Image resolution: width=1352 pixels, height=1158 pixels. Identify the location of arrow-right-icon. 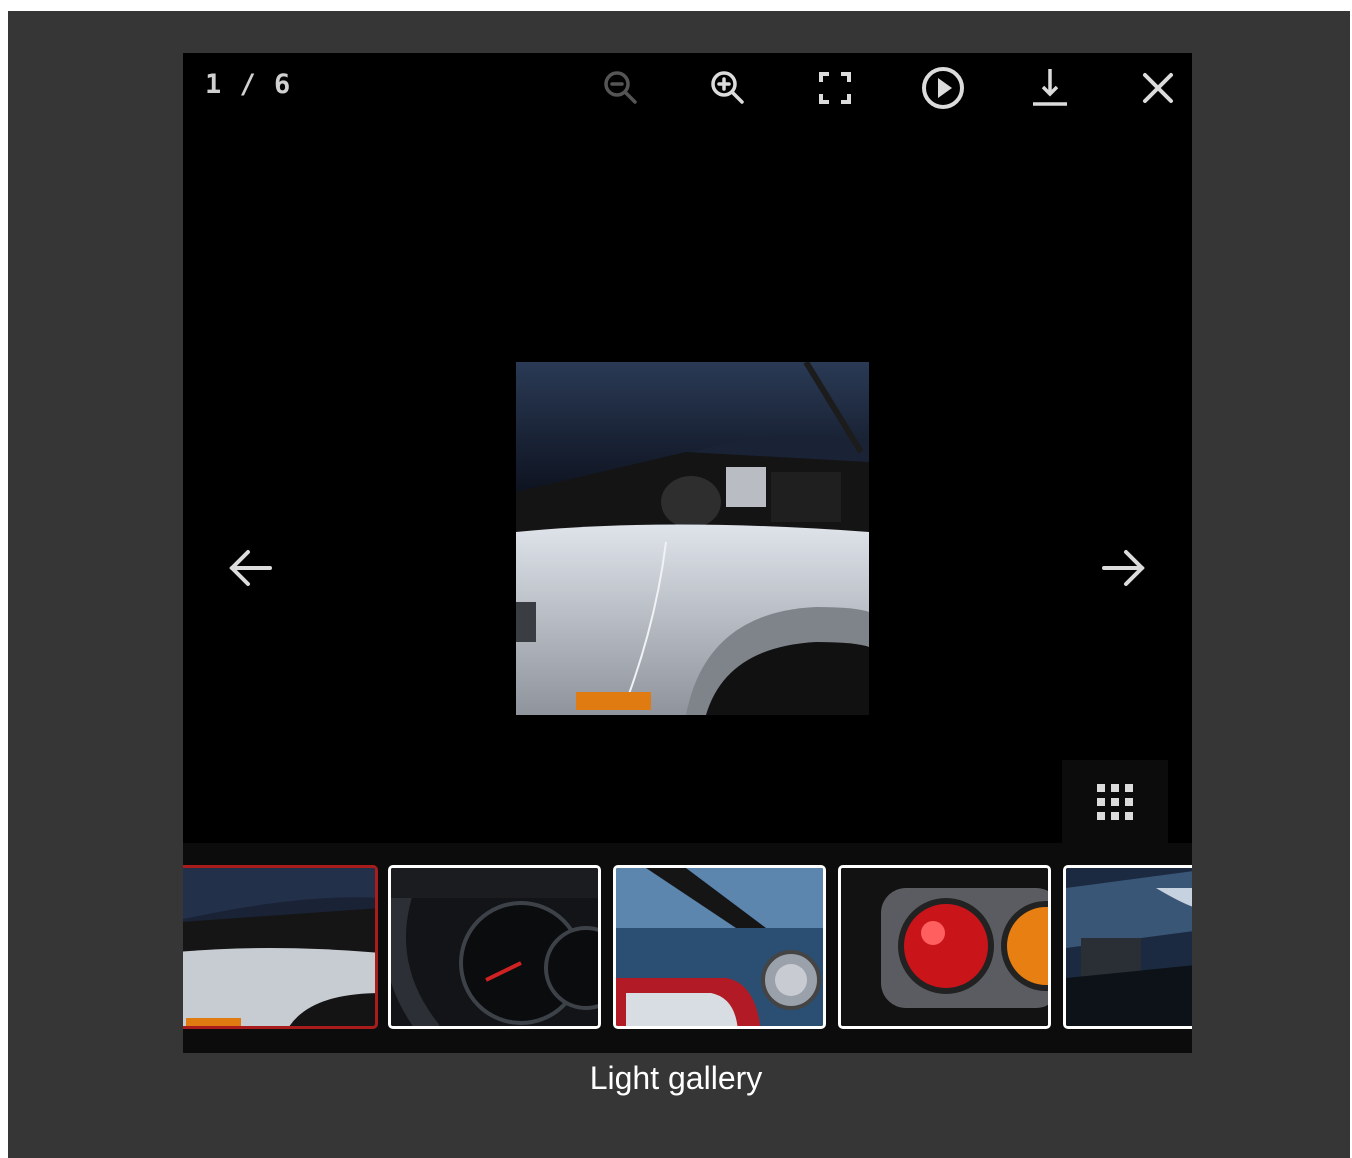
(1123, 568).